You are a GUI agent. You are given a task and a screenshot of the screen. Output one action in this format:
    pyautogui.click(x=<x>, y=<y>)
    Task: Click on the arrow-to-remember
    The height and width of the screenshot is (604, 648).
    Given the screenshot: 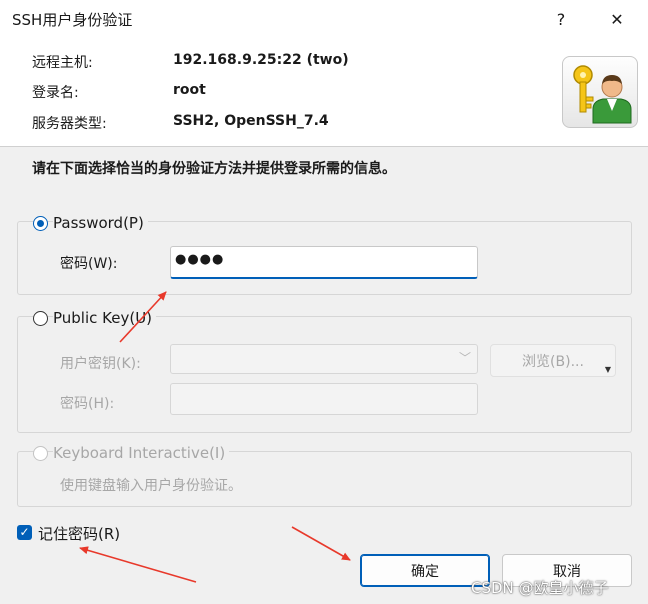 What is the action you would take?
    pyautogui.click(x=138, y=564)
    